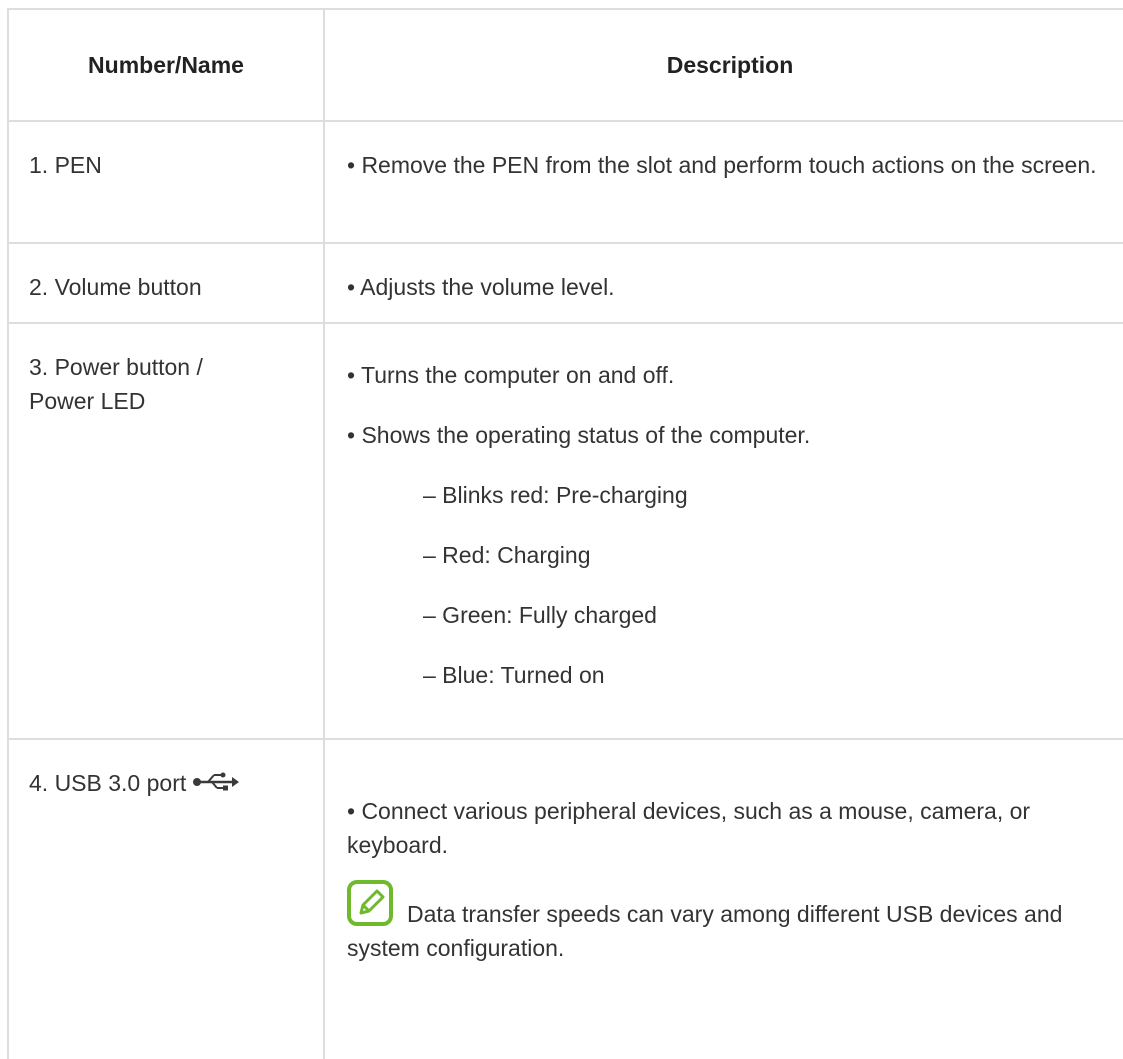  What do you see at coordinates (514, 675) in the screenshot?
I see `led-status-blue: – Blue: Turned on` at bounding box center [514, 675].